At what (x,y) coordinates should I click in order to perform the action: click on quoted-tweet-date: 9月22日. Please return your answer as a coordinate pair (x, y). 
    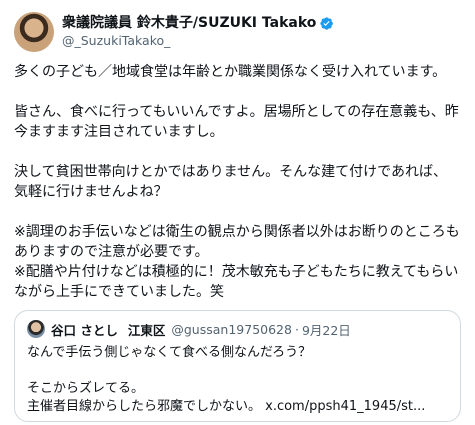
    Looking at the image, I should click on (326, 330).